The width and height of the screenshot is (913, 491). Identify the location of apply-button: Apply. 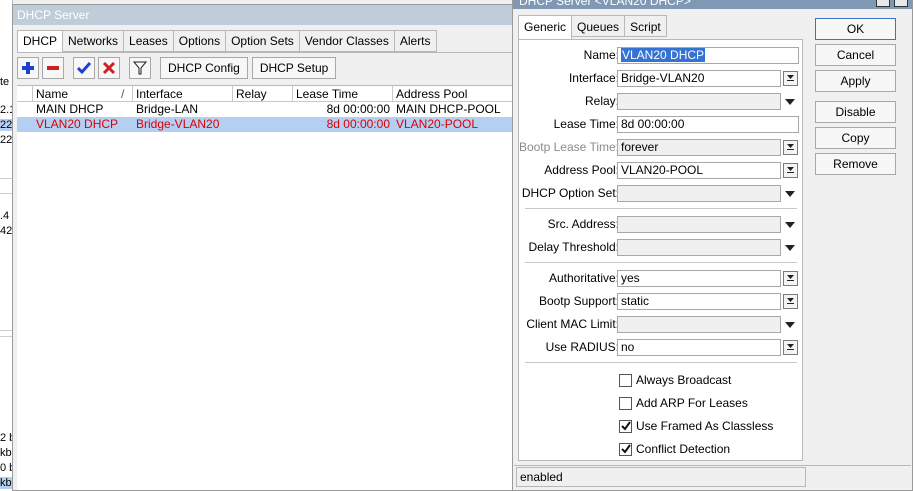
(855, 81).